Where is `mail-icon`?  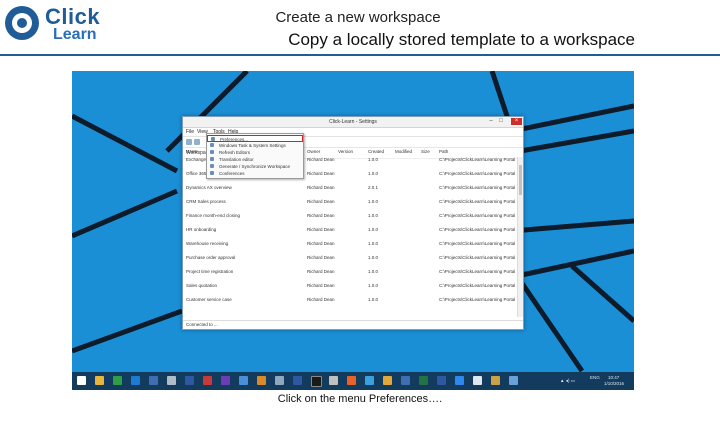
mail-icon is located at coordinates (135, 380).